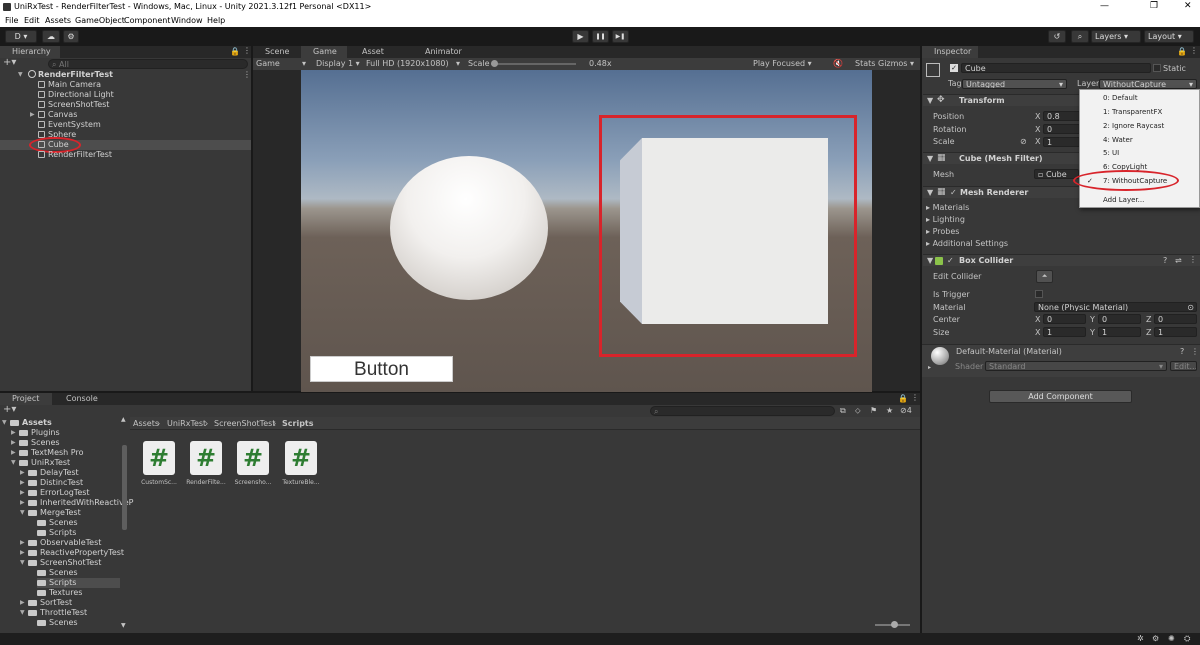 The width and height of the screenshot is (1200, 645). I want to click on search-icon: ⌕, so click(1080, 36).